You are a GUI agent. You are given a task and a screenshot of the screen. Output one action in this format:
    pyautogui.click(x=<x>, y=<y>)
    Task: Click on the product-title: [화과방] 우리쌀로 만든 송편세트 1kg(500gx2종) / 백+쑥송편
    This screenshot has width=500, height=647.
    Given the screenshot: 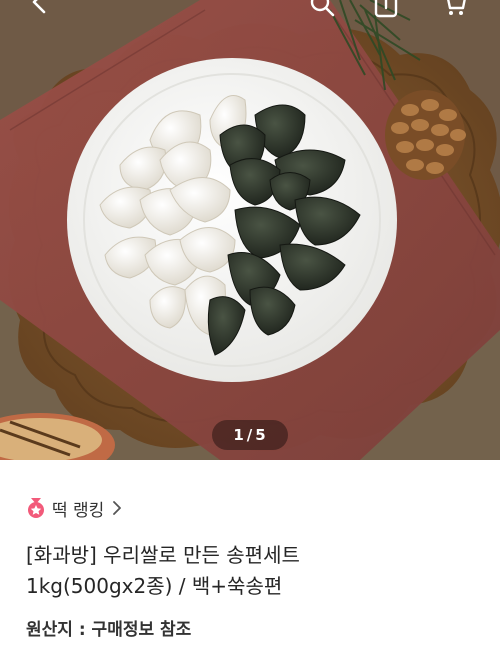 What is the action you would take?
    pyautogui.click(x=251, y=571)
    